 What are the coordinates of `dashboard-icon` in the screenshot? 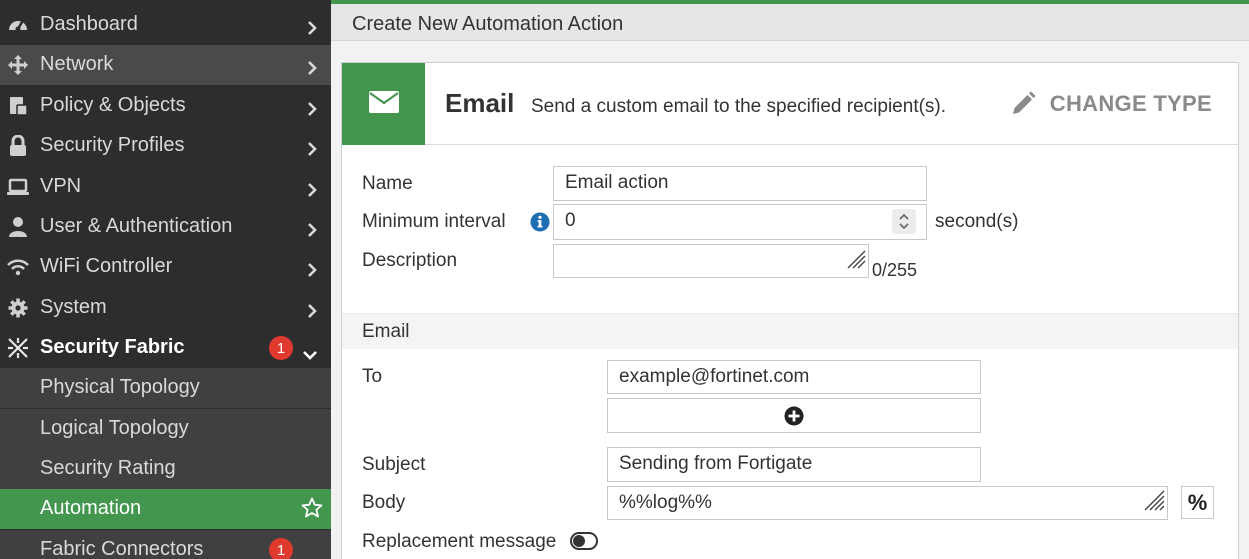 It's located at (18, 25).